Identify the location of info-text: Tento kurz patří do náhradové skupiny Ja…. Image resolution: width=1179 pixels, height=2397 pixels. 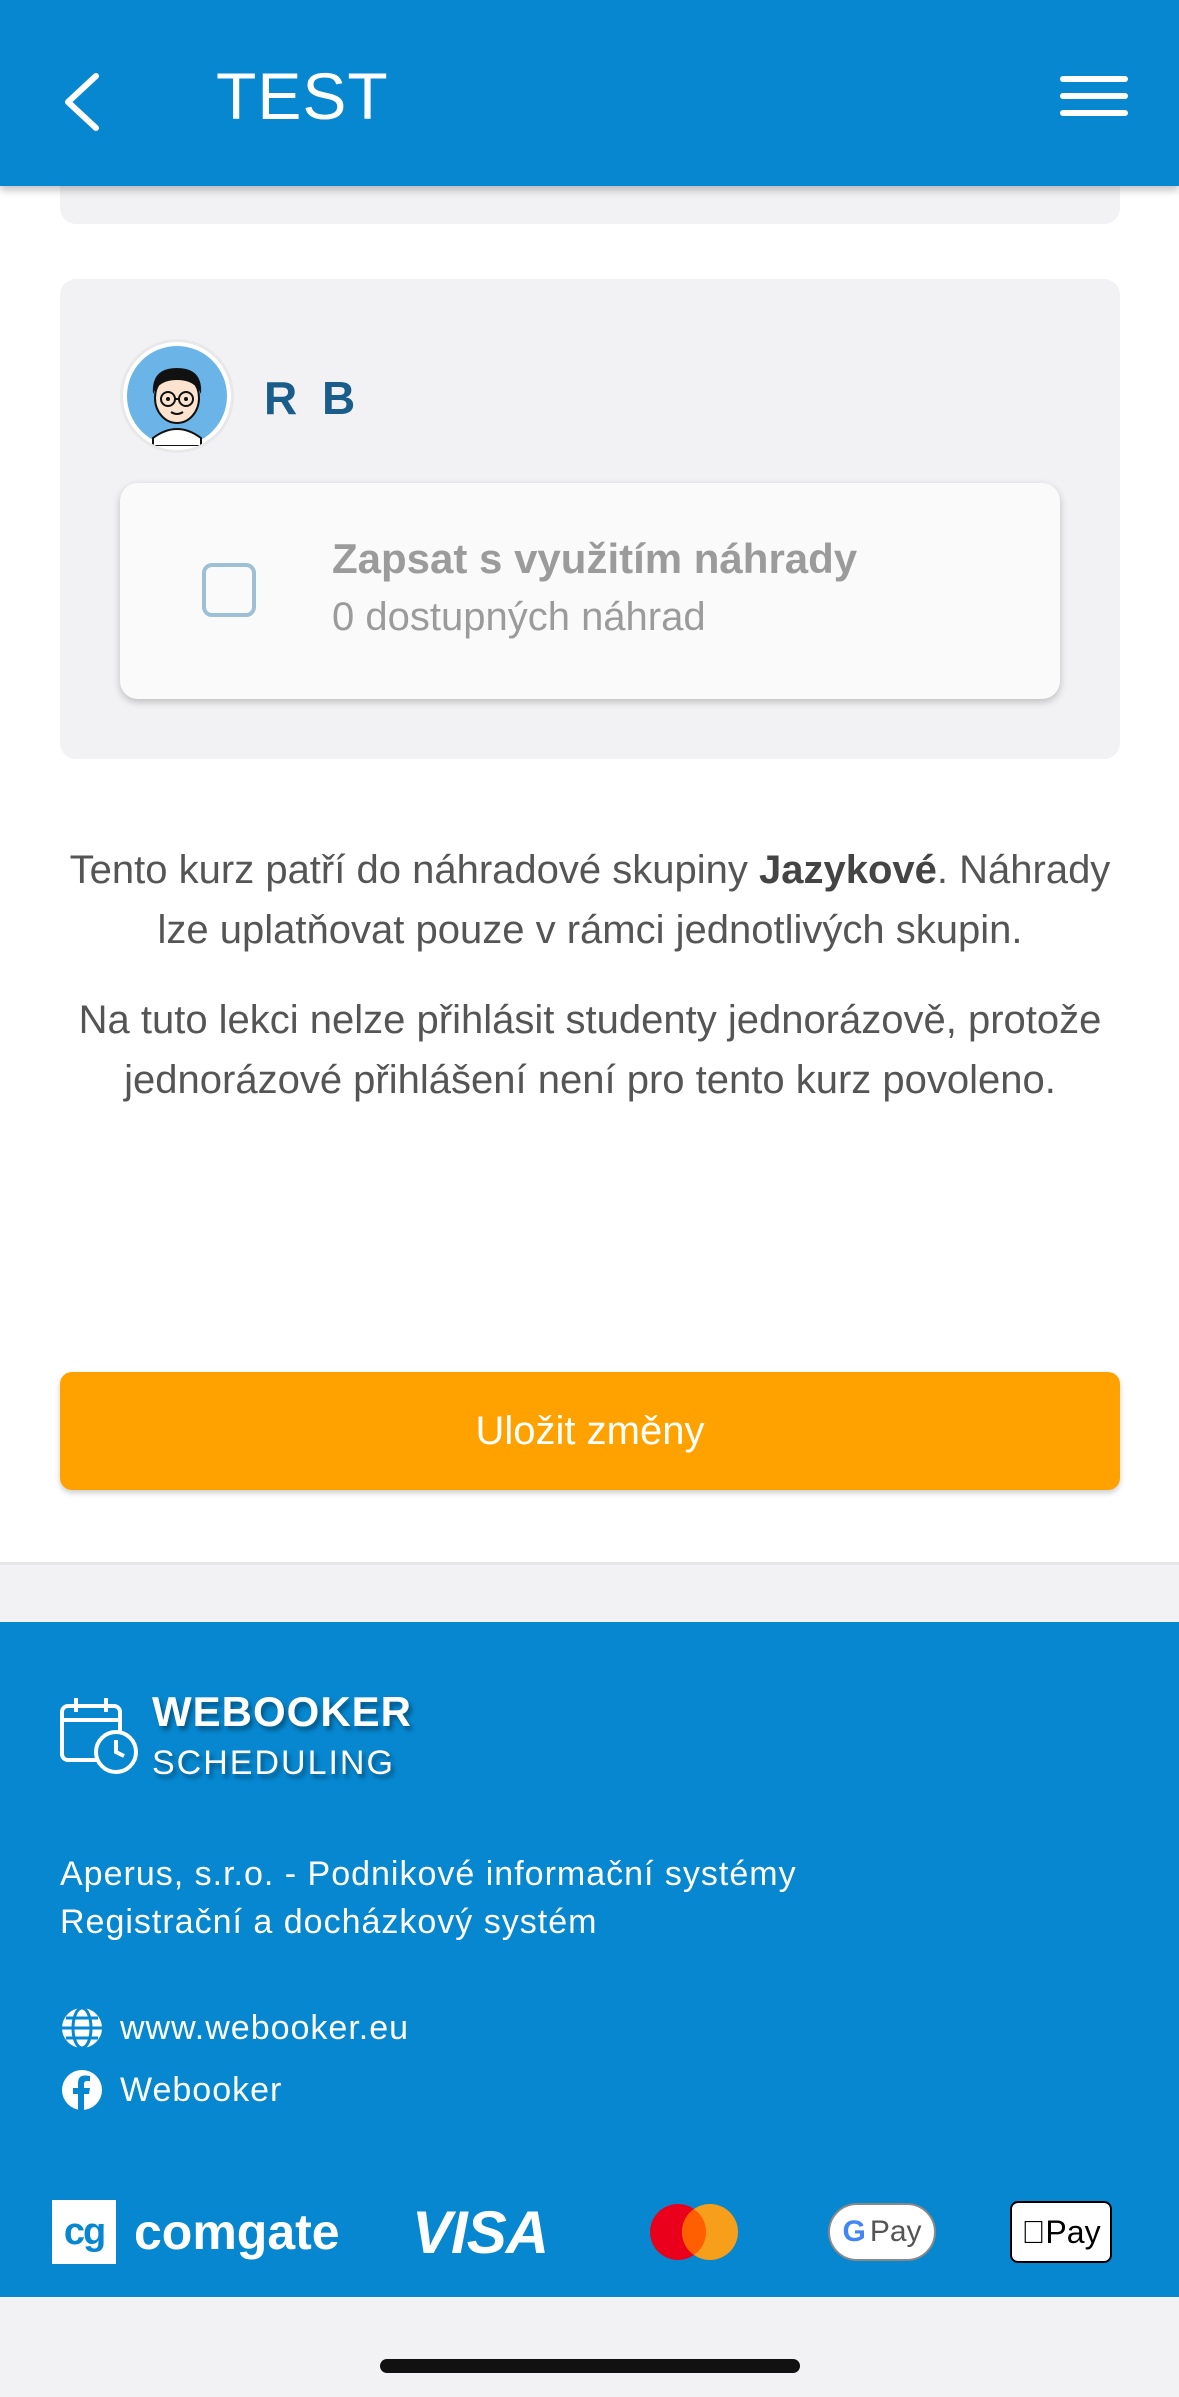
(590, 990).